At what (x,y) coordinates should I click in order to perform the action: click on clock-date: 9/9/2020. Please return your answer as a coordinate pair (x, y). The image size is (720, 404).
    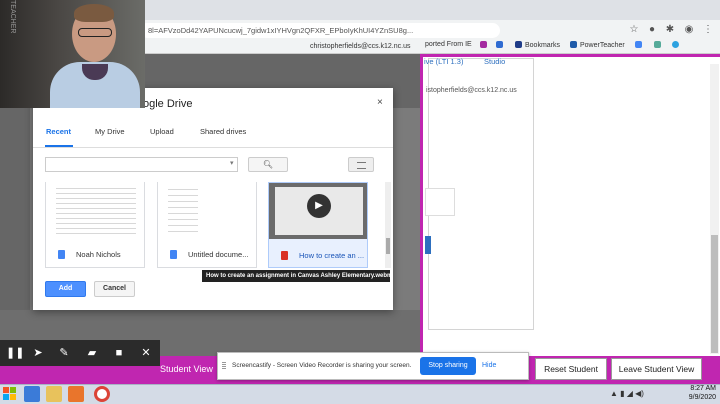
    Looking at the image, I should click on (698, 397).